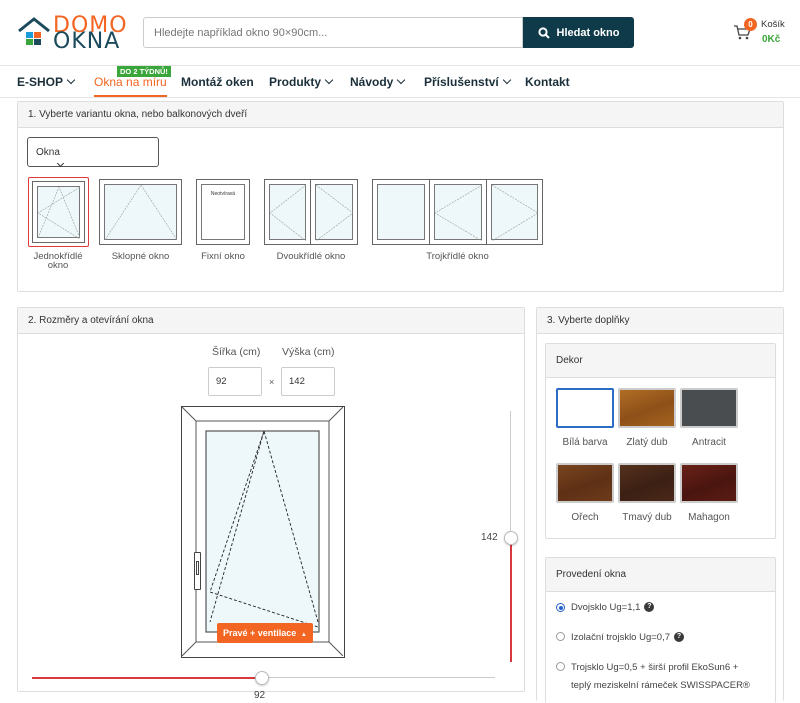 The height and width of the screenshot is (703, 800). I want to click on decor-title: Dekor, so click(660, 361).